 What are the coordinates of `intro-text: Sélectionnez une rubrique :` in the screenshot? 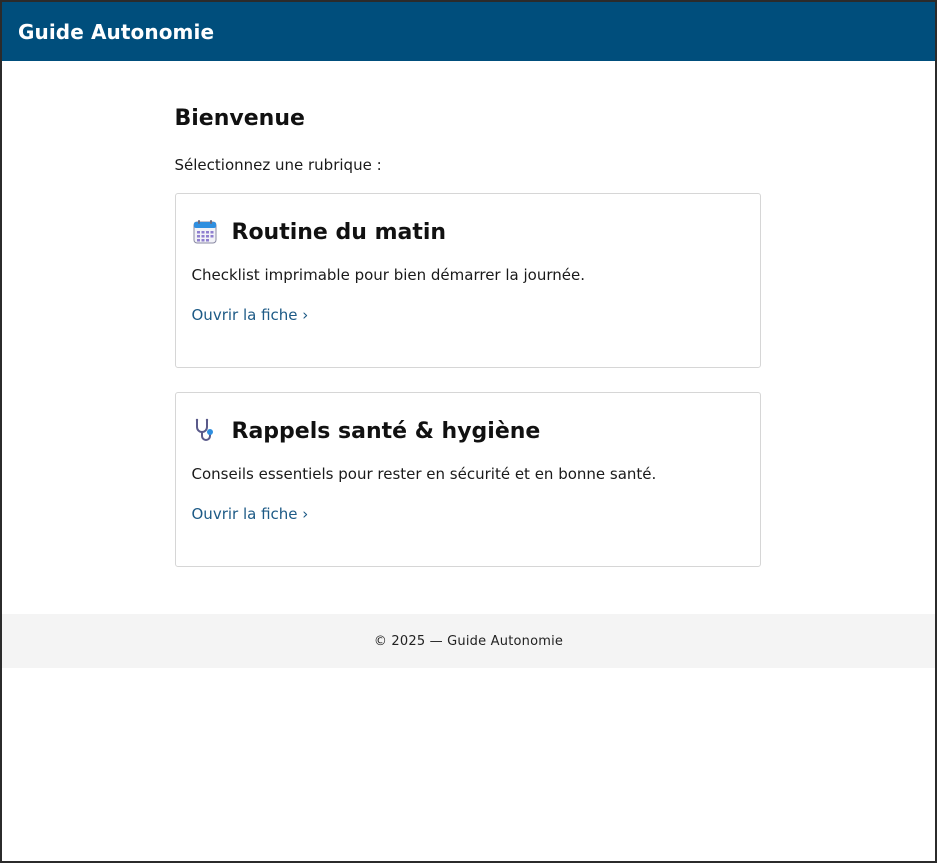 It's located at (278, 165).